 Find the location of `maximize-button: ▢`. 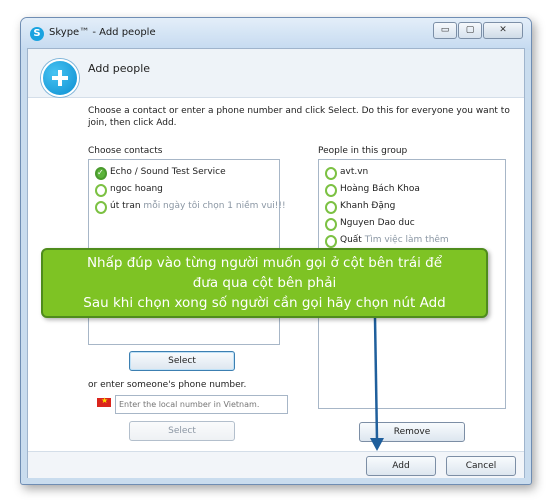

maximize-button: ▢ is located at coordinates (470, 30).